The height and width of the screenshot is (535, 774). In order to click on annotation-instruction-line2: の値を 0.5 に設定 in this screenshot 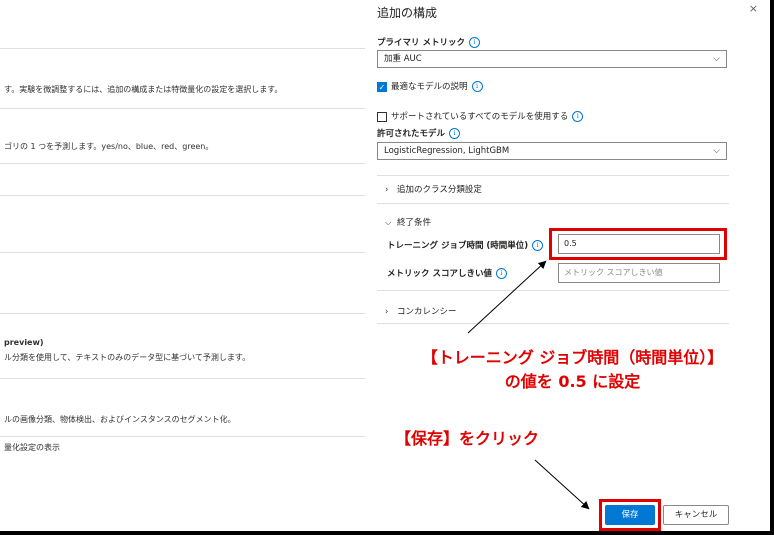, I will do `click(572, 381)`.